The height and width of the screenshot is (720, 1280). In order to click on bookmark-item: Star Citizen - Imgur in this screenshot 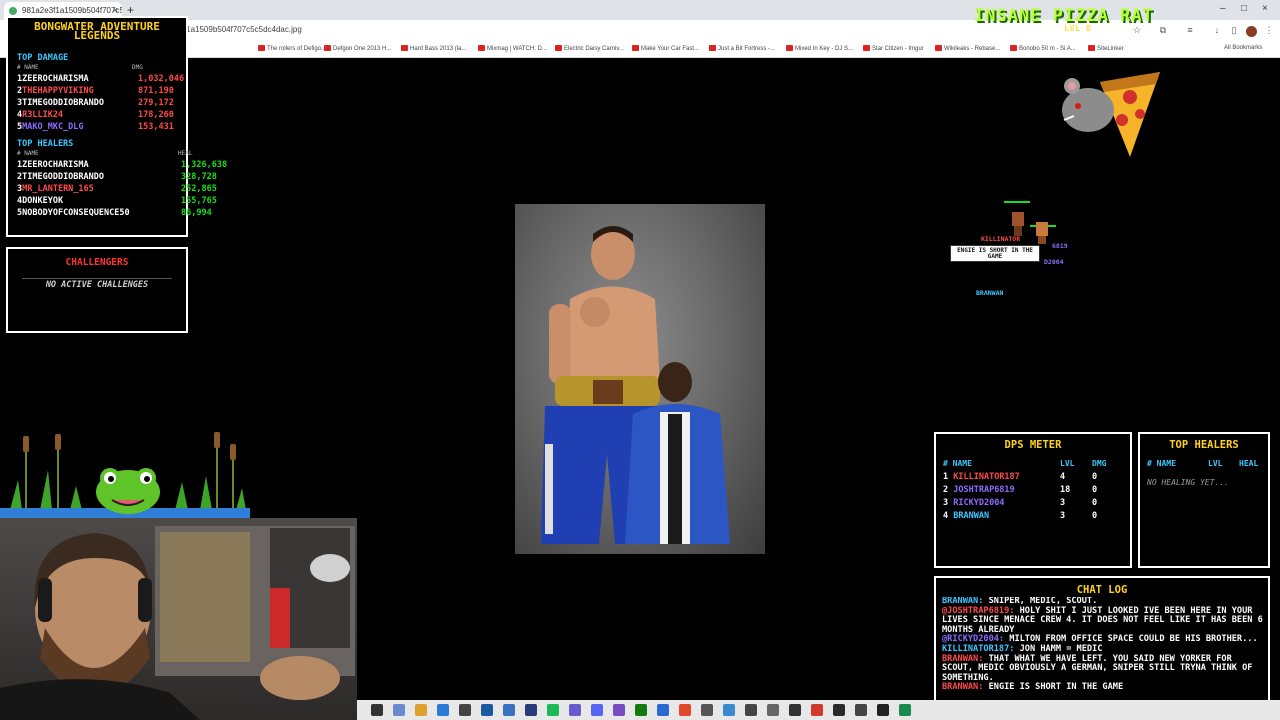, I will do `click(893, 48)`.